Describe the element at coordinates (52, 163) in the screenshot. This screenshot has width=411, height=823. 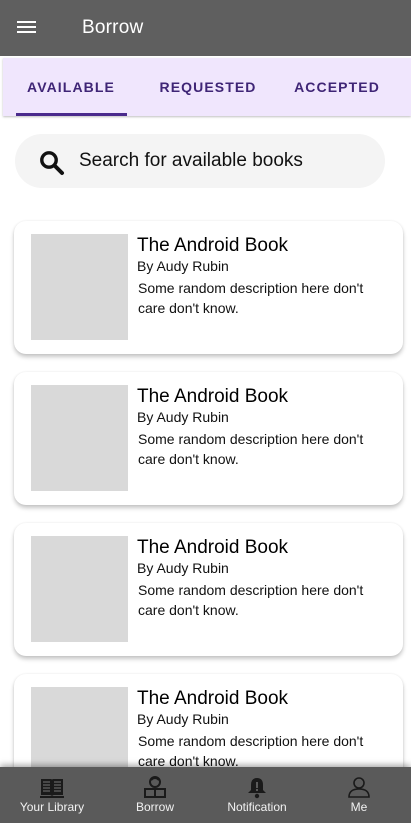
I see `search-icon` at that location.